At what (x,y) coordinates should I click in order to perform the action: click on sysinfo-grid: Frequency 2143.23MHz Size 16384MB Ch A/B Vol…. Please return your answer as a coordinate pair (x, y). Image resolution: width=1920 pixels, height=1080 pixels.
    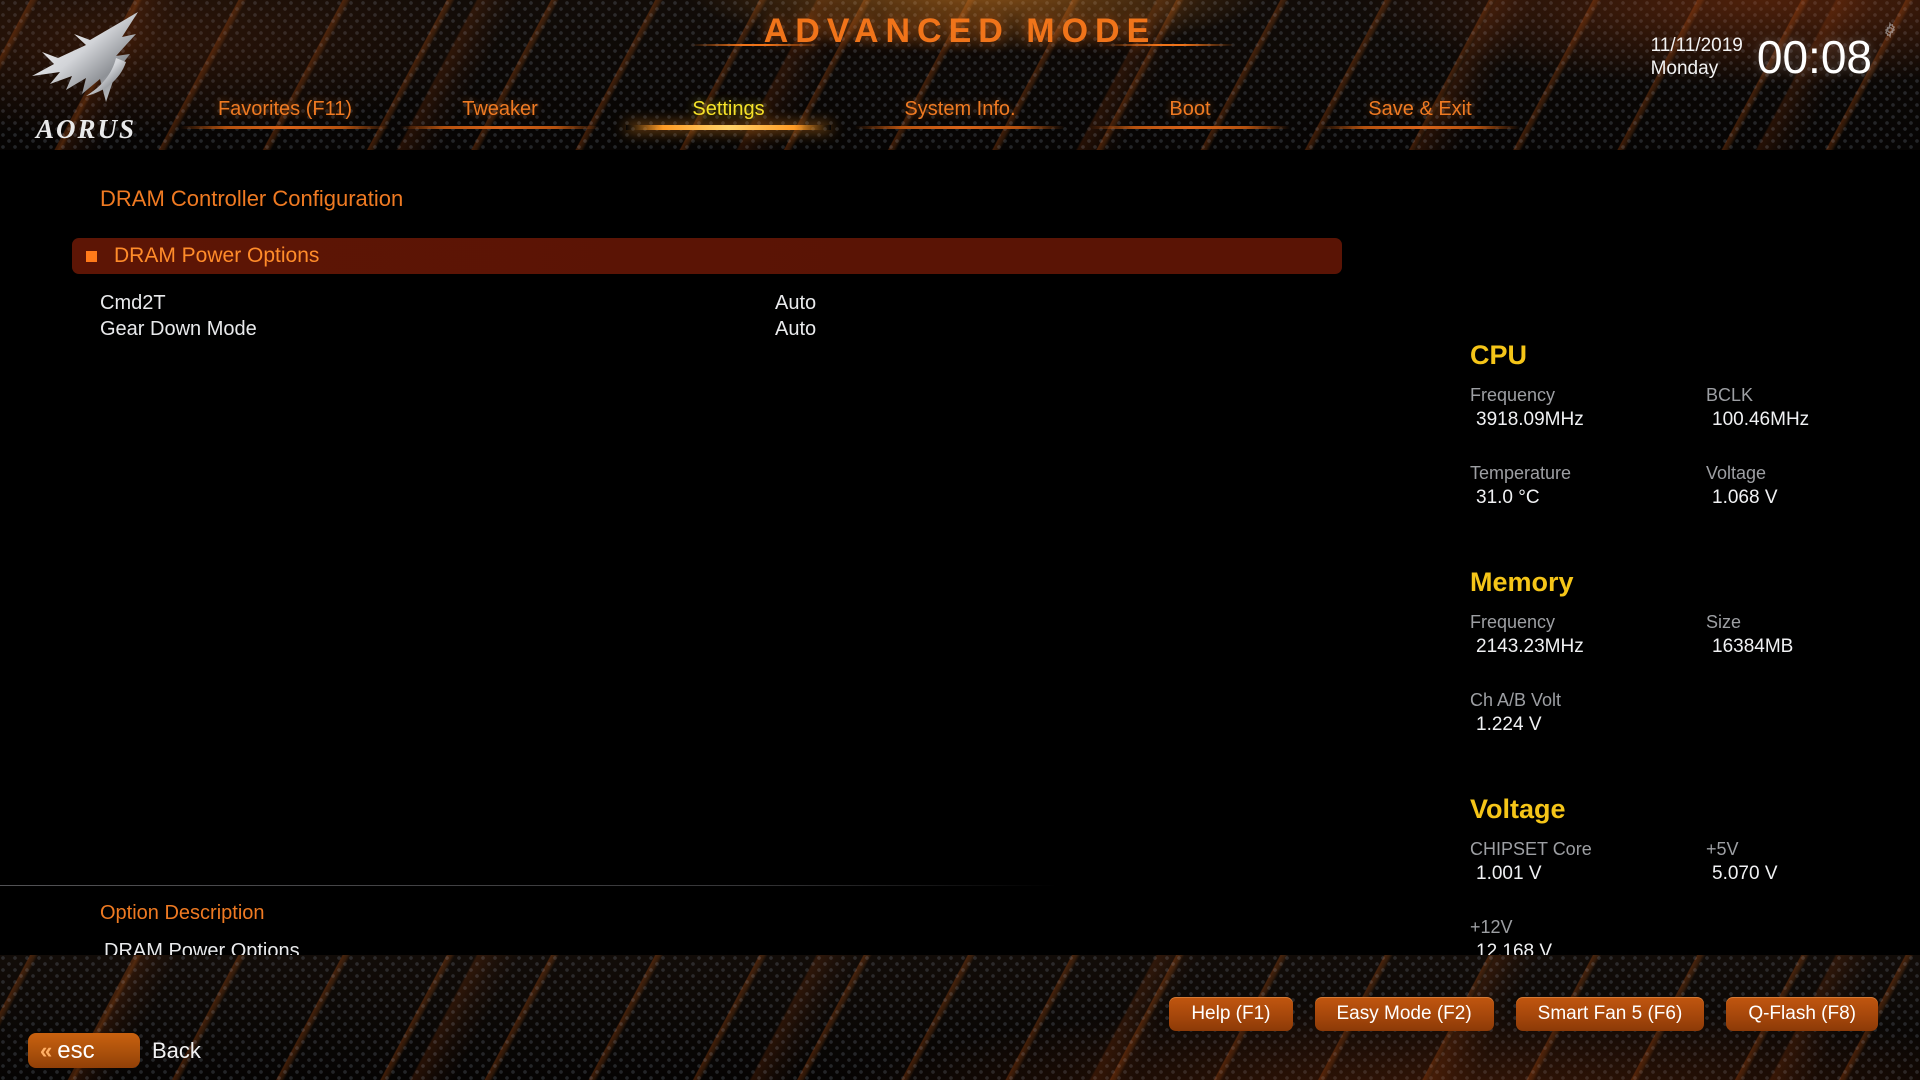
    Looking at the image, I should click on (1685, 674).